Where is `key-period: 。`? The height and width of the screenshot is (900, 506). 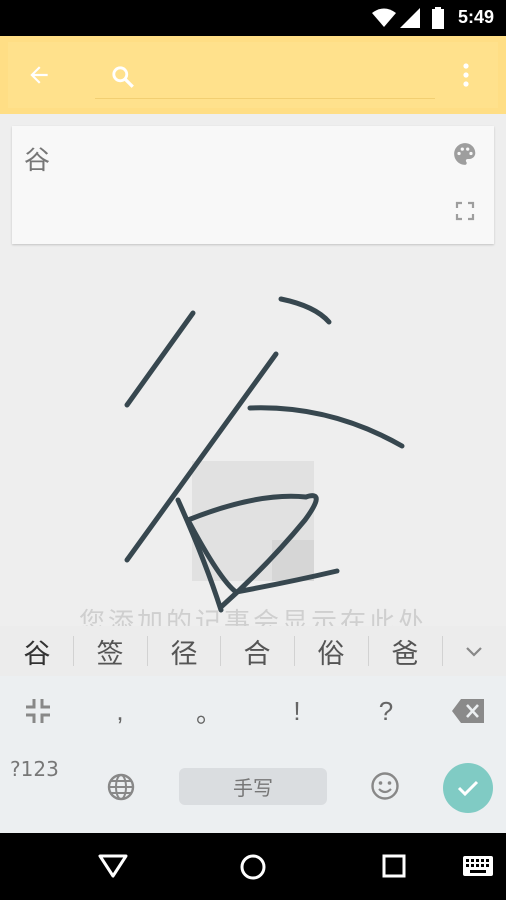
key-period: 。 is located at coordinates (209, 711).